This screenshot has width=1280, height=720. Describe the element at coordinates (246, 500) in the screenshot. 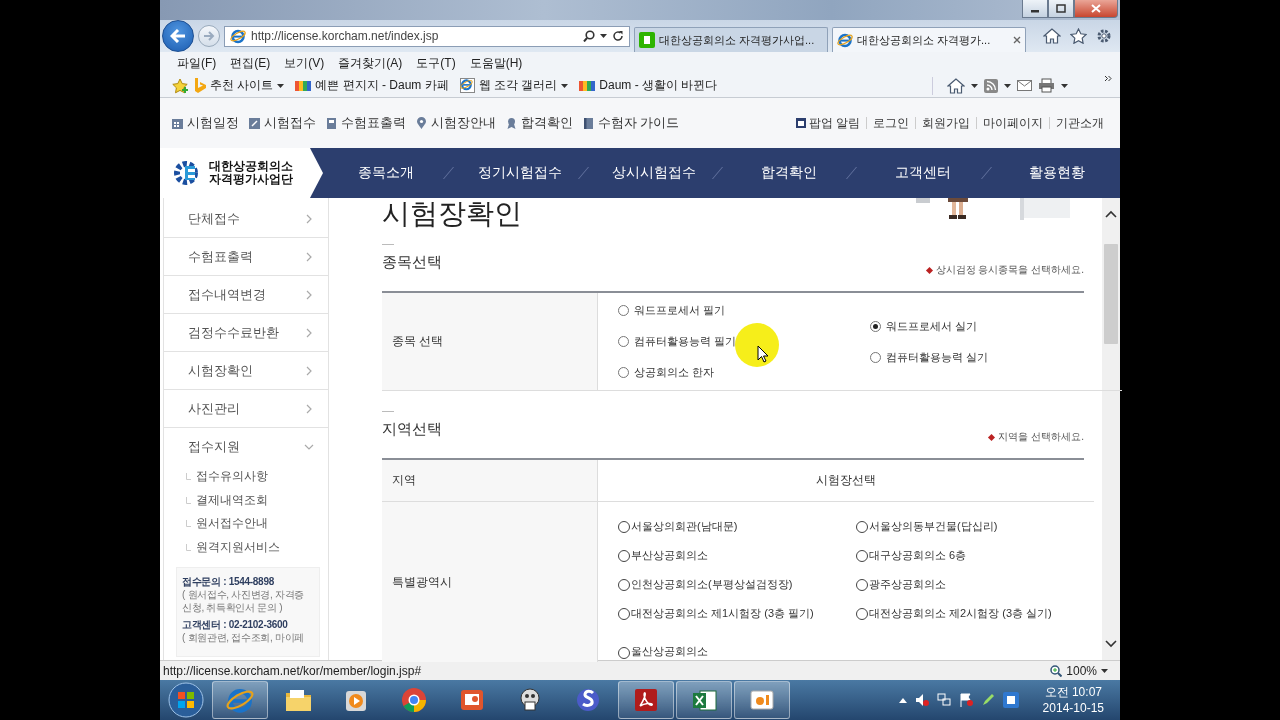

I see `sidebar-subitem: 결제내역조회` at that location.